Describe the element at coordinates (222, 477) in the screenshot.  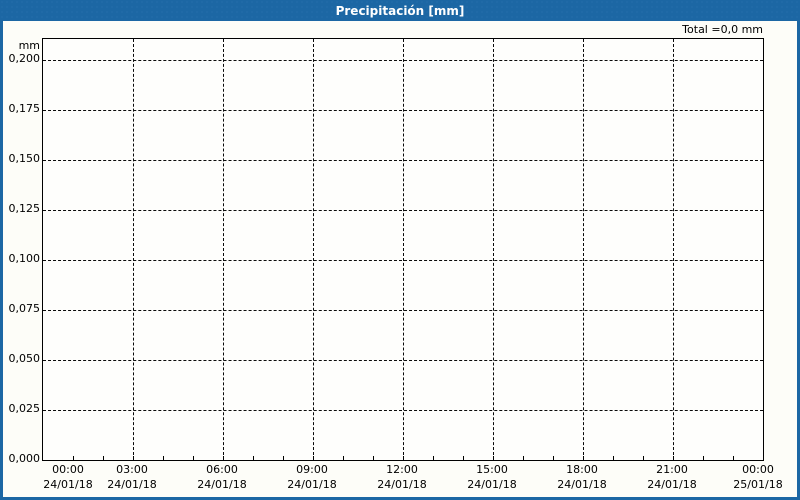
I see `x-axis-tick-label: 06:00 24/01/18` at that location.